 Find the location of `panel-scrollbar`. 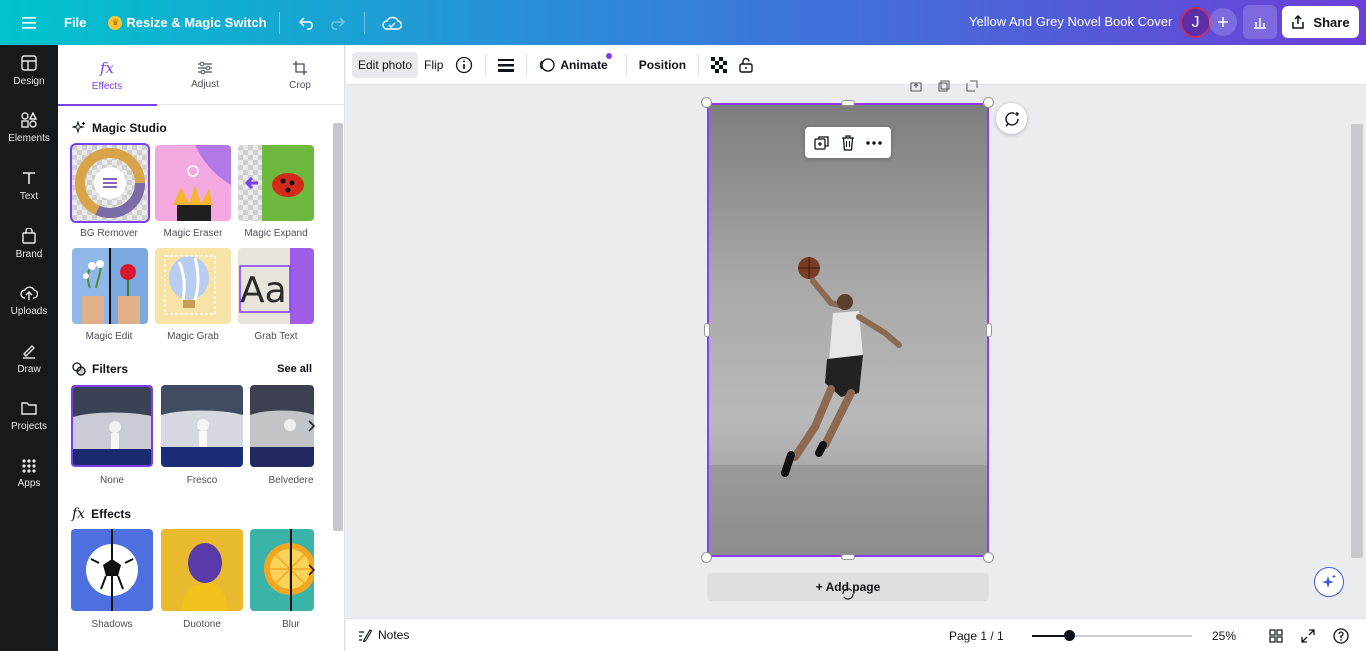

panel-scrollbar is located at coordinates (337, 378).